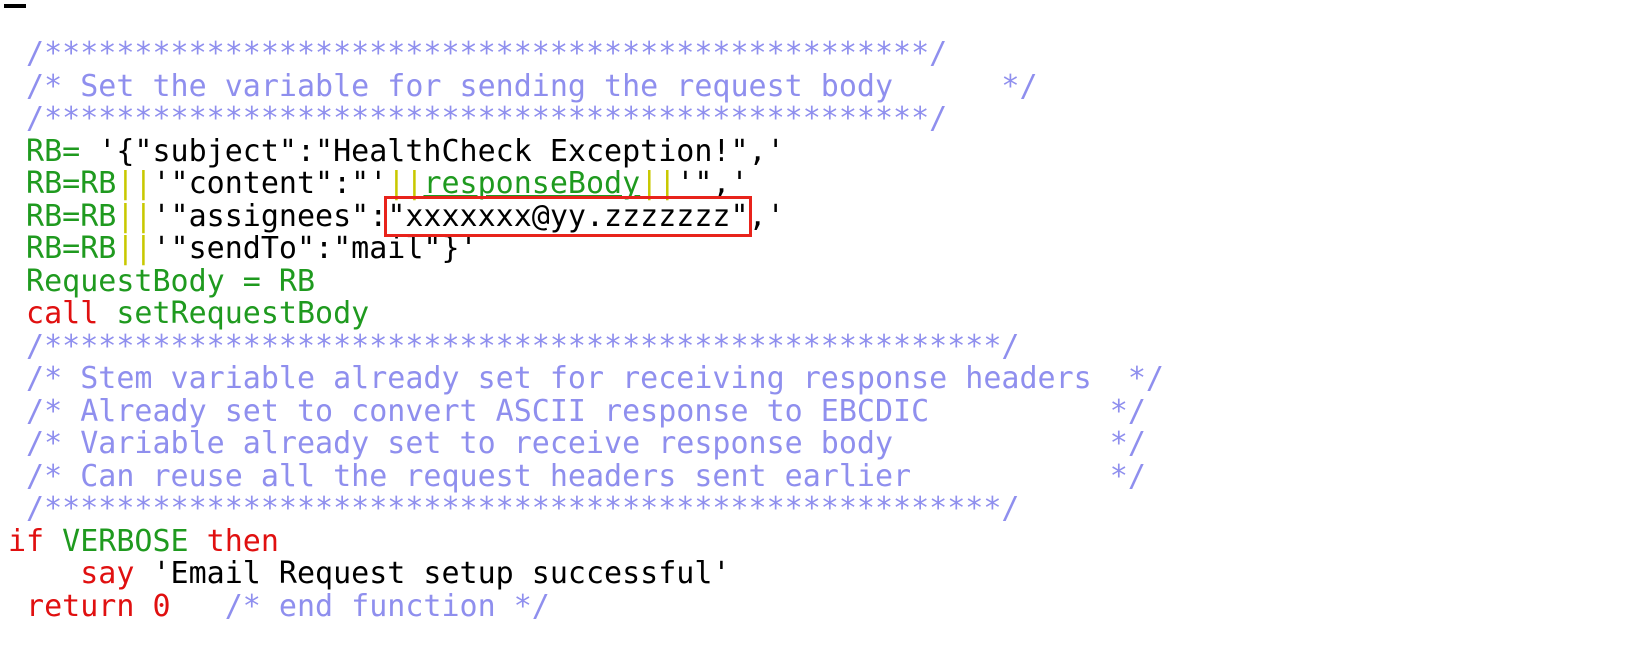  Describe the element at coordinates (712, 183) in the screenshot. I see `code-token: '",'` at that location.